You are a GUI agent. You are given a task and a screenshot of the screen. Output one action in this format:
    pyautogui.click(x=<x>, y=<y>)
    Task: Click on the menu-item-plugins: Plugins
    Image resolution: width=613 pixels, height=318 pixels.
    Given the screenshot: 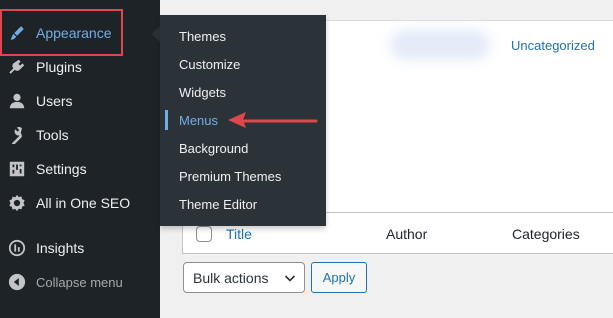 What is the action you would take?
    pyautogui.click(x=80, y=67)
    